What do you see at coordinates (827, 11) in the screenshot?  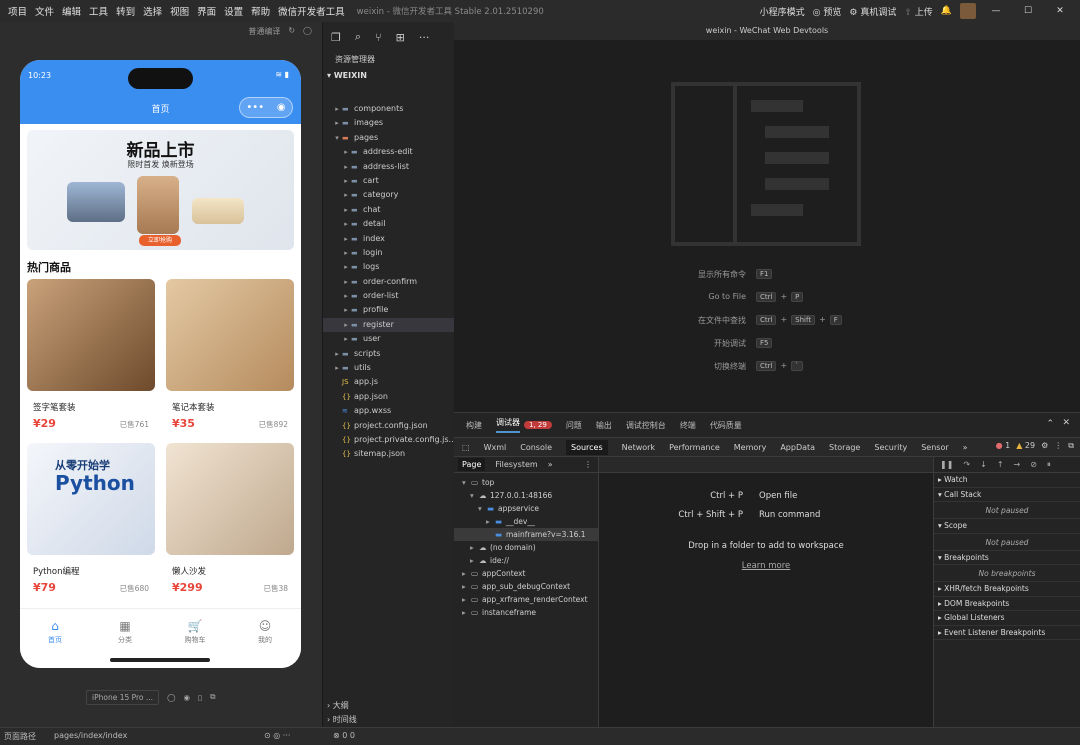 I see `preview-button: ◎ 预览` at bounding box center [827, 11].